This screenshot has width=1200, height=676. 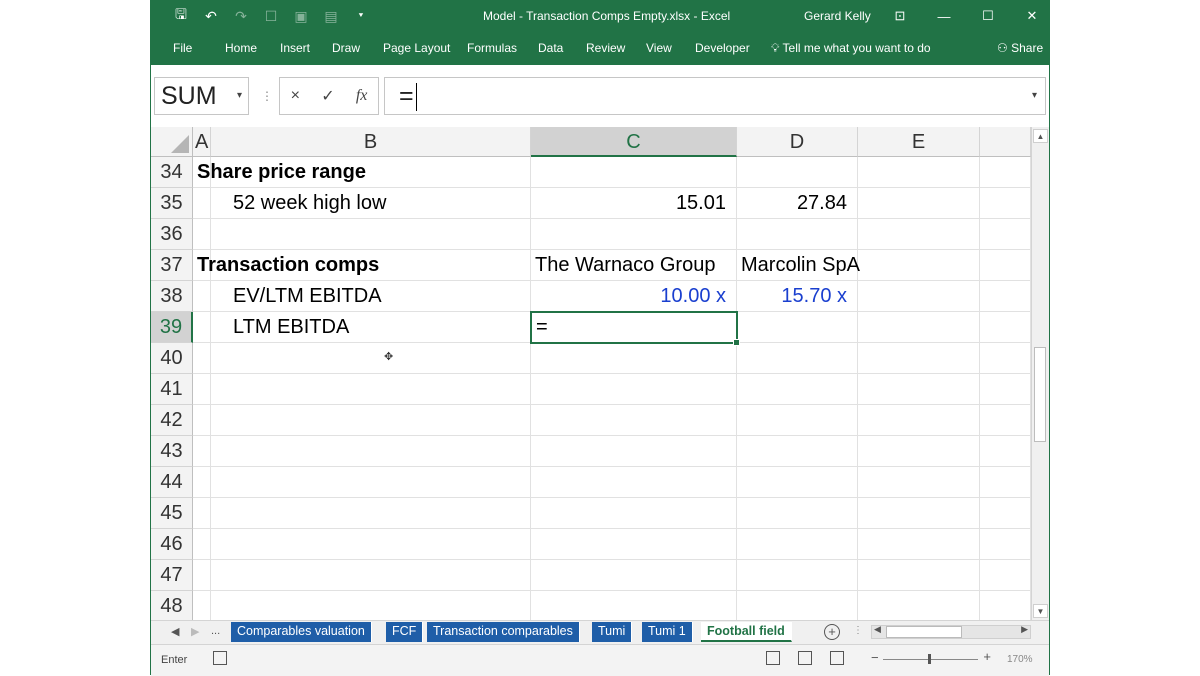 What do you see at coordinates (362, 96) in the screenshot?
I see `insert-function-icon: fx` at bounding box center [362, 96].